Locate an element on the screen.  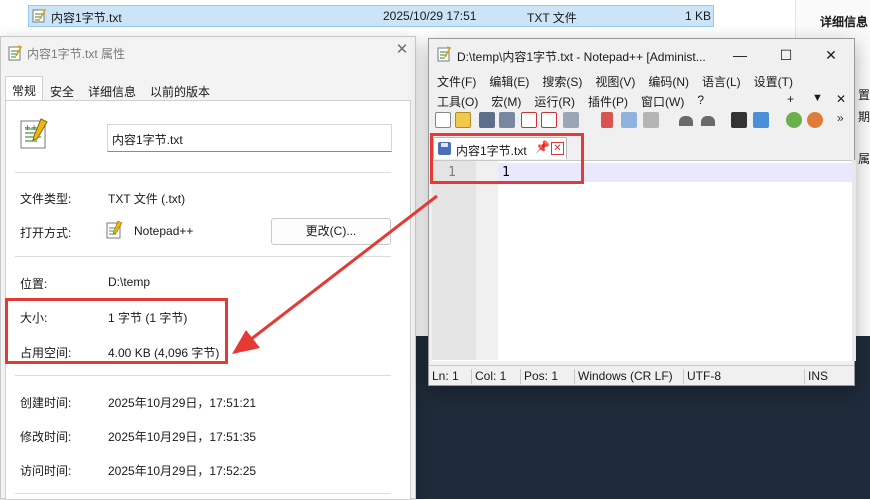
zoom-in-icon is located at coordinates (794, 120).